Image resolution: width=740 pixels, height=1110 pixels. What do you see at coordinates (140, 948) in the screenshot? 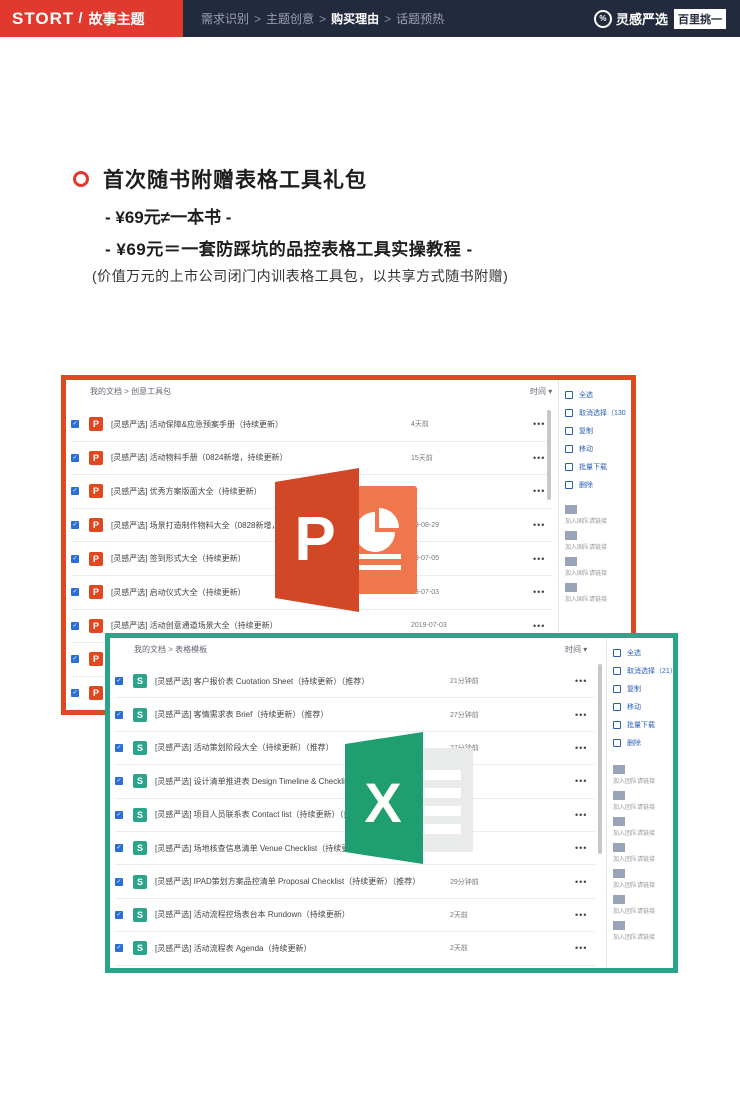
I see `excel-icon: S` at bounding box center [140, 948].